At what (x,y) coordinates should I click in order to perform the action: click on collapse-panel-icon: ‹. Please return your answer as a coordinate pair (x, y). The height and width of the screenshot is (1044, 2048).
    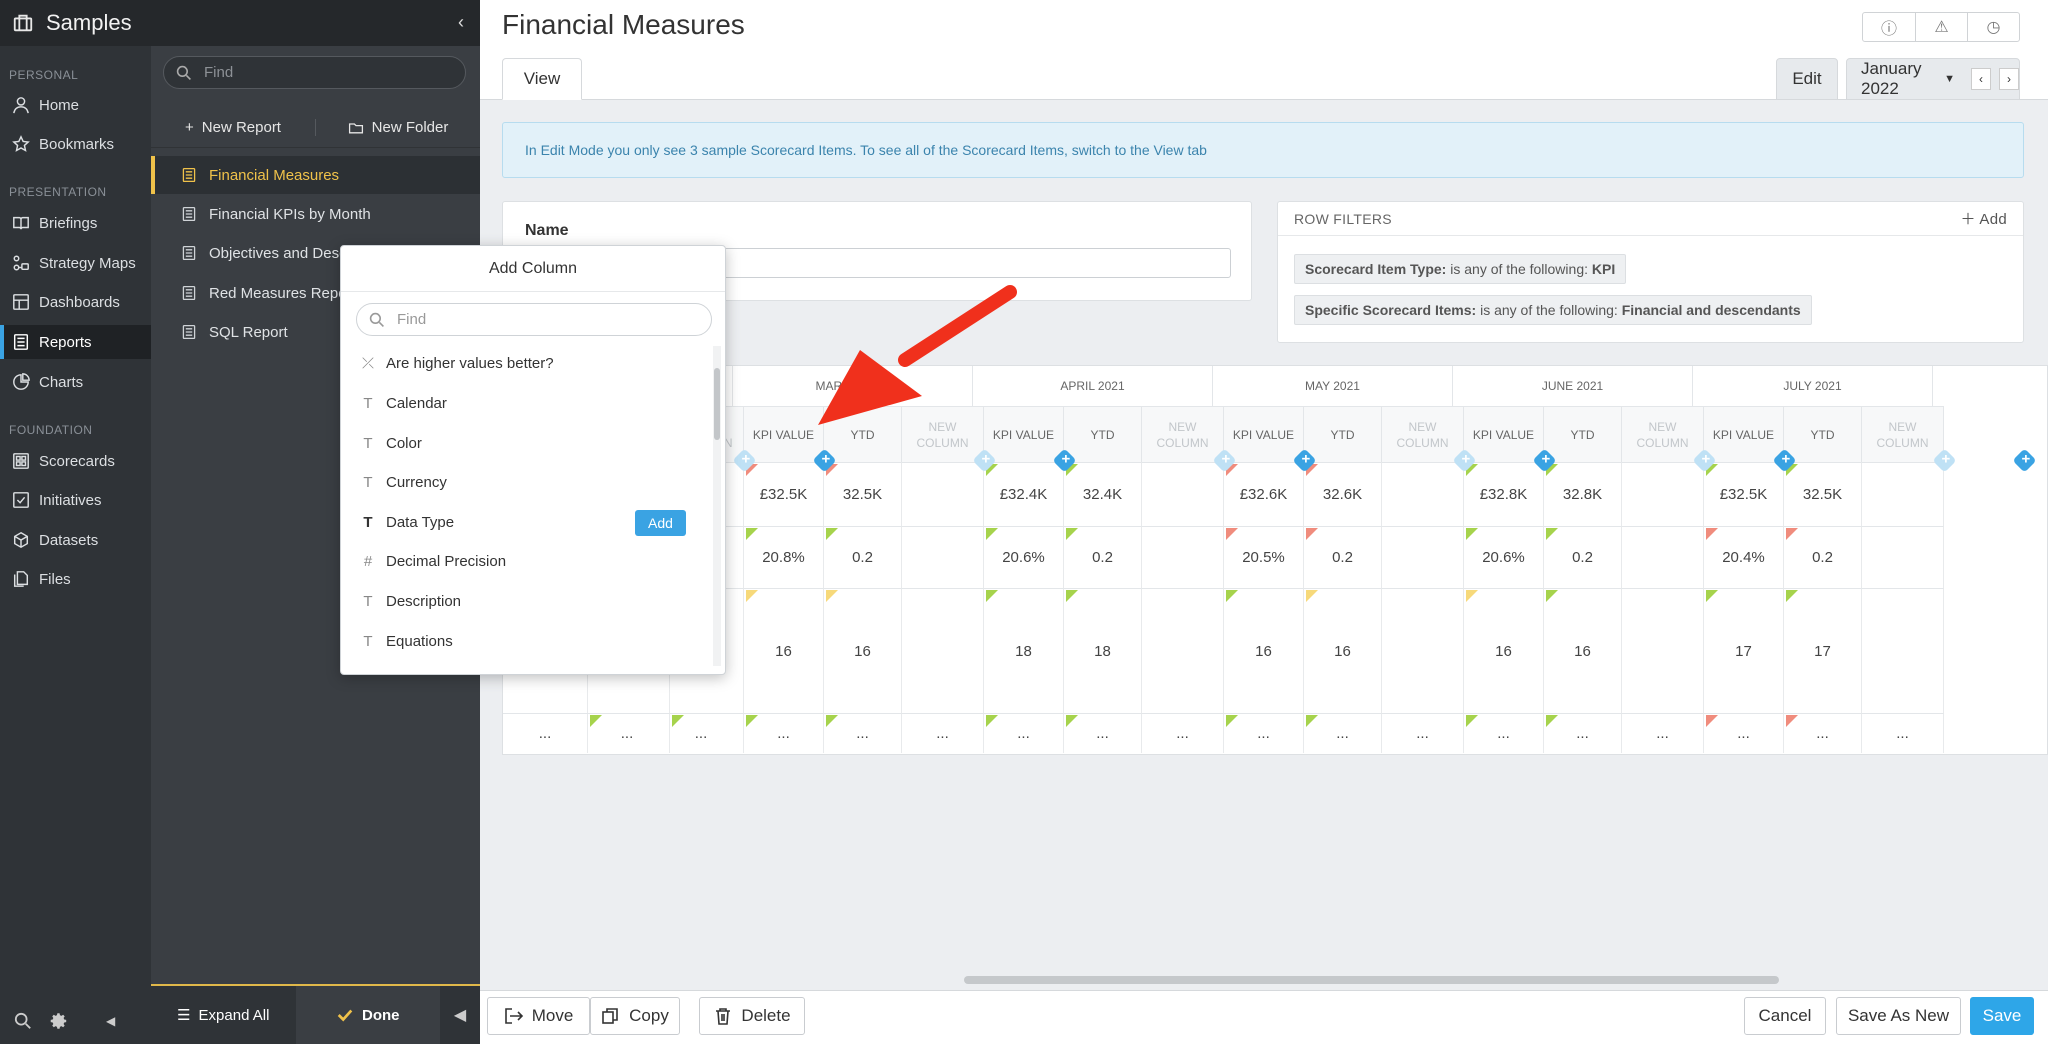
    Looking at the image, I should click on (461, 22).